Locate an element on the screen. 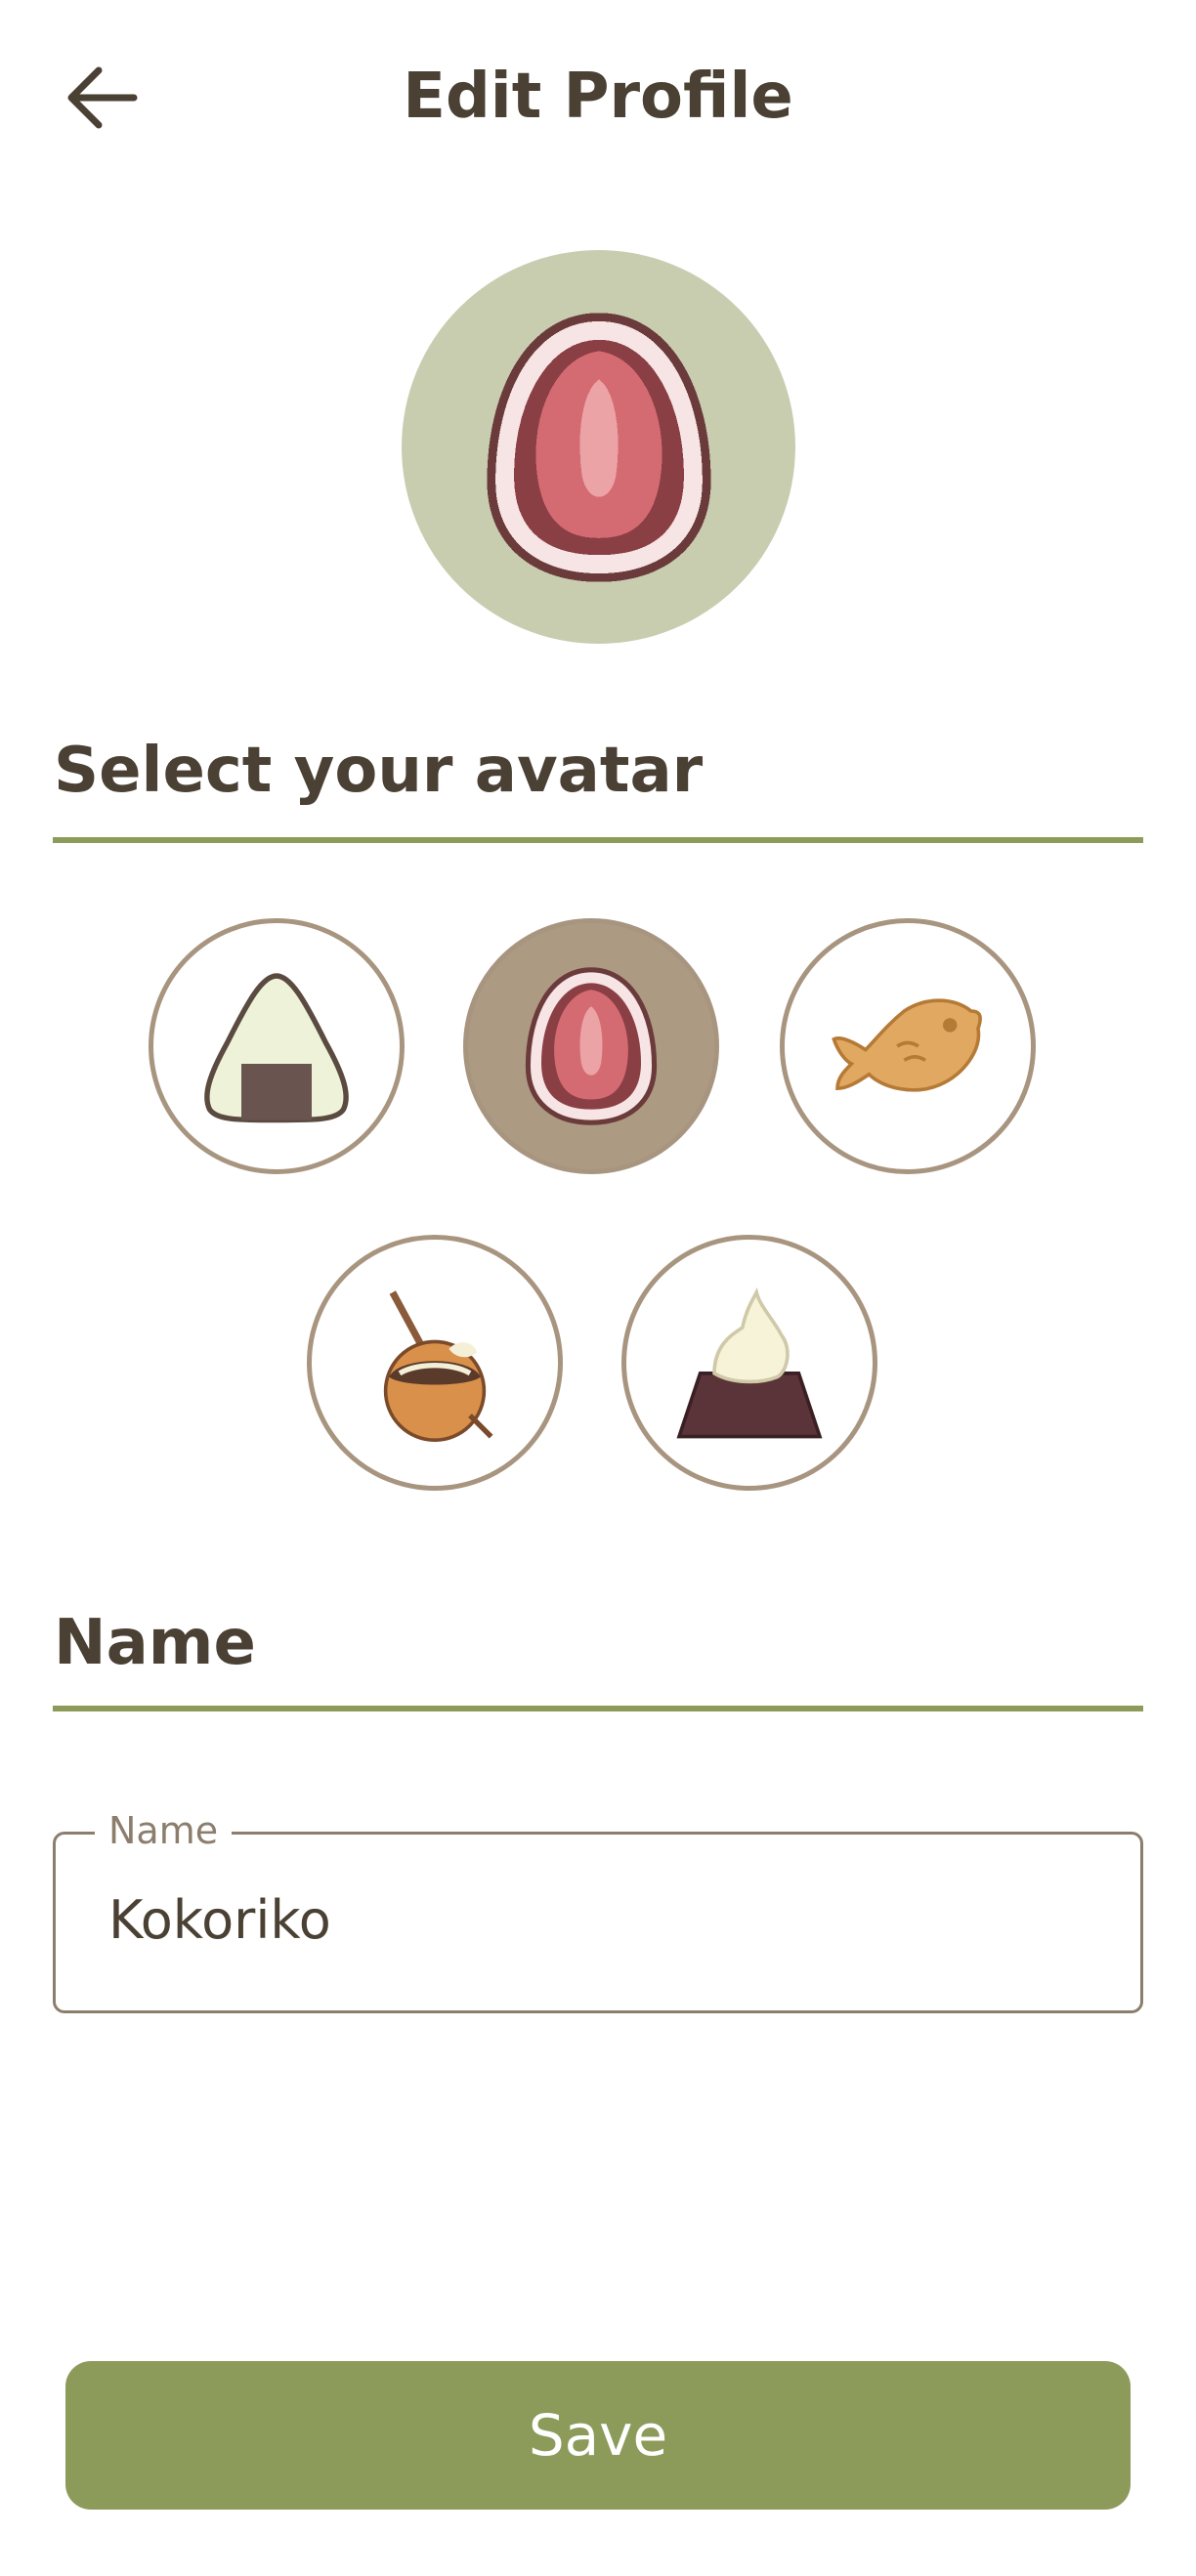 The image size is (1196, 2576). avatar-option-chocolate-cake is located at coordinates (749, 1363).